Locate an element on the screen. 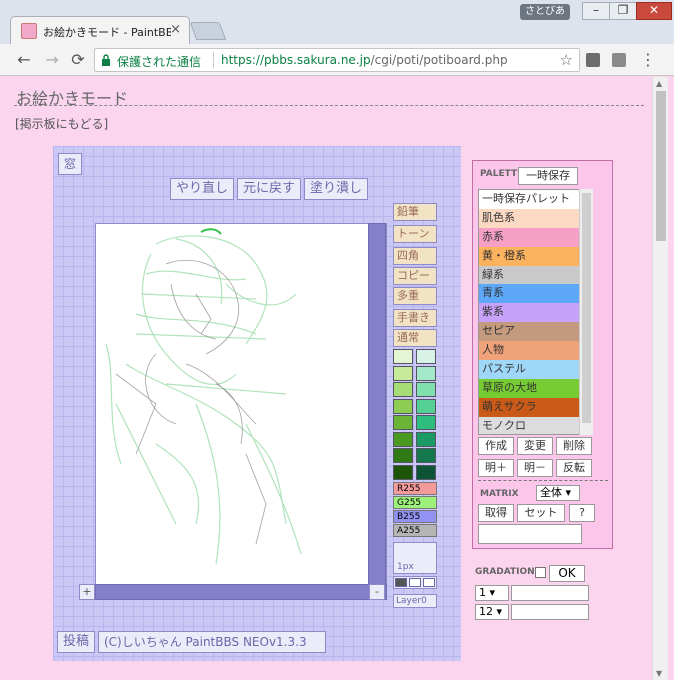 The width and height of the screenshot is (674, 680). blue-slider: B255 is located at coordinates (415, 516).